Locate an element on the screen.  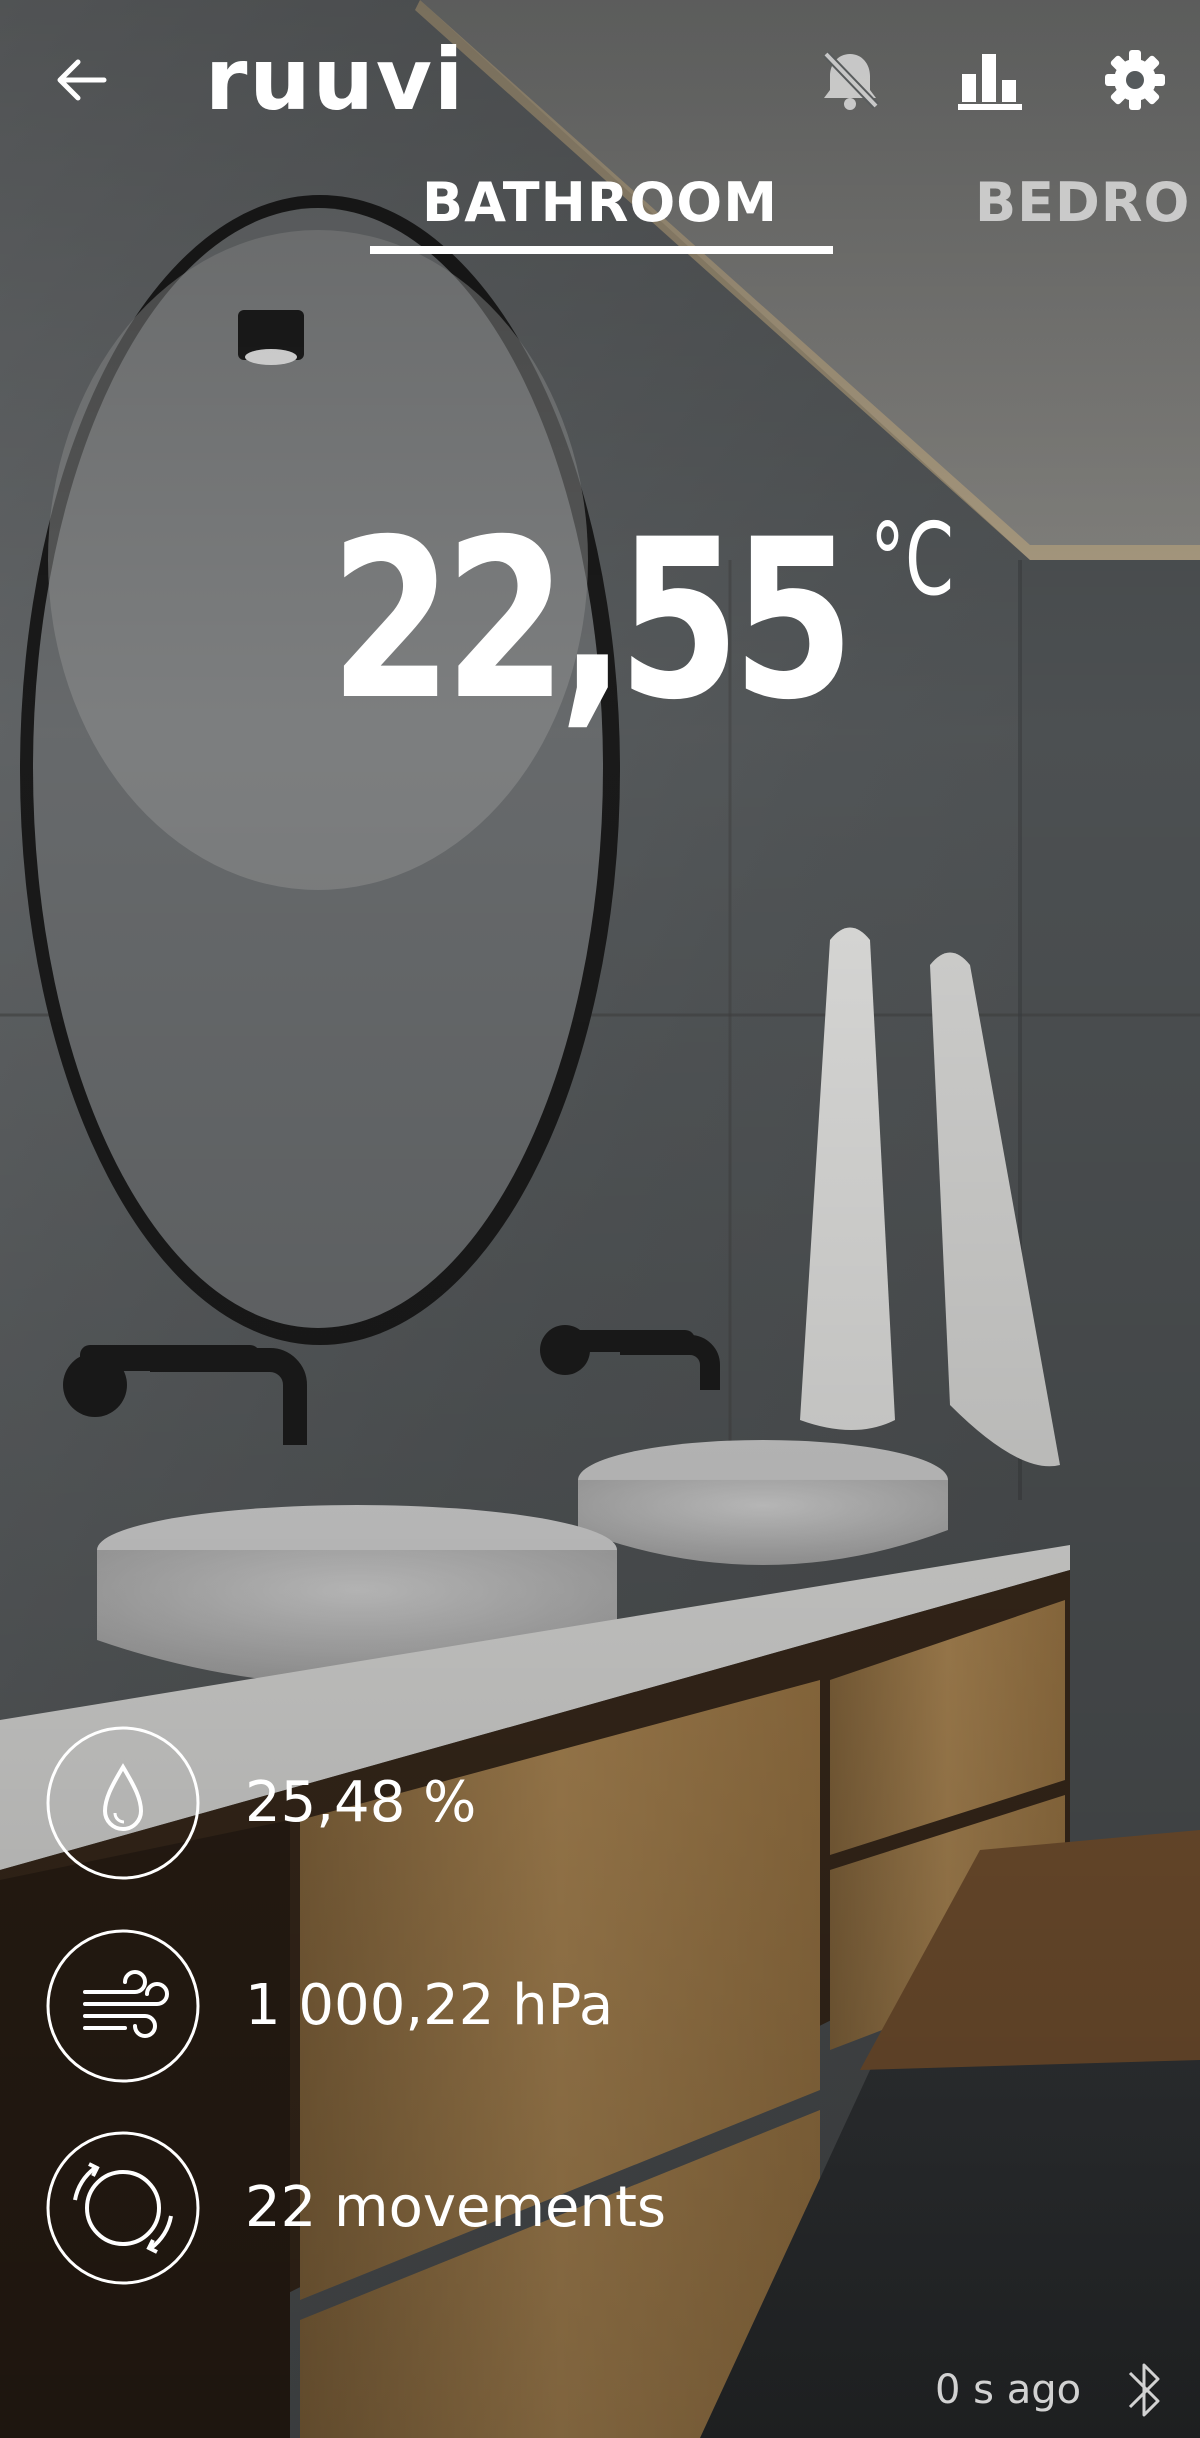
alerts-button is located at coordinates (850, 80).